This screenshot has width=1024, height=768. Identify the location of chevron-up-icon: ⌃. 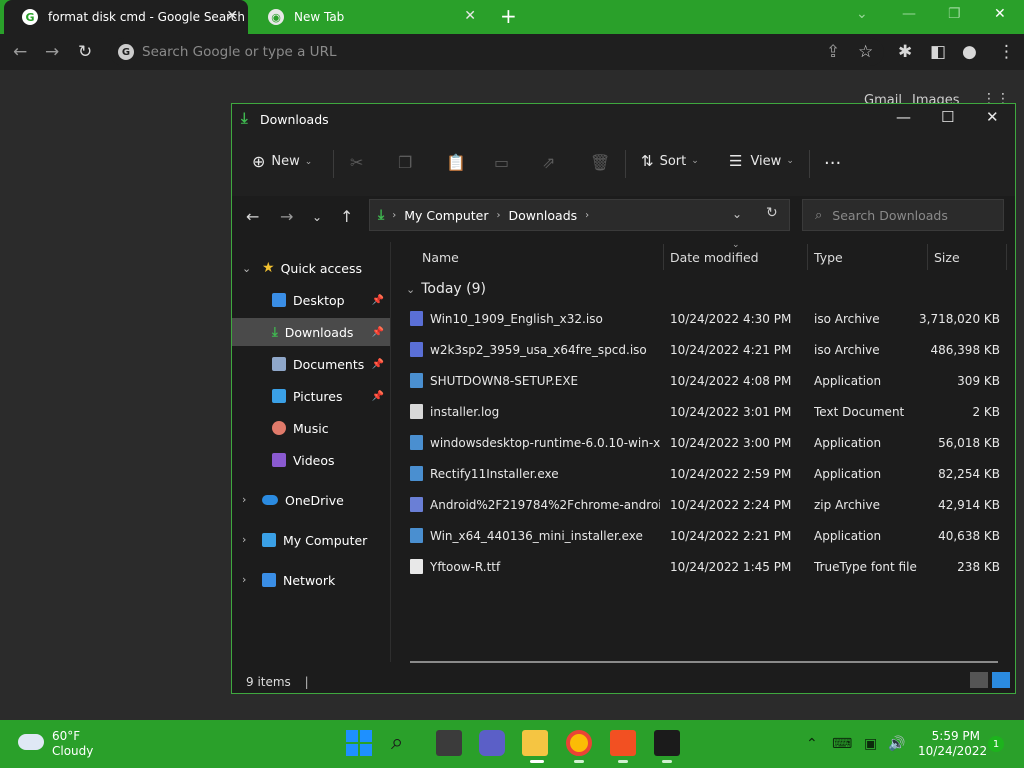
(812, 744).